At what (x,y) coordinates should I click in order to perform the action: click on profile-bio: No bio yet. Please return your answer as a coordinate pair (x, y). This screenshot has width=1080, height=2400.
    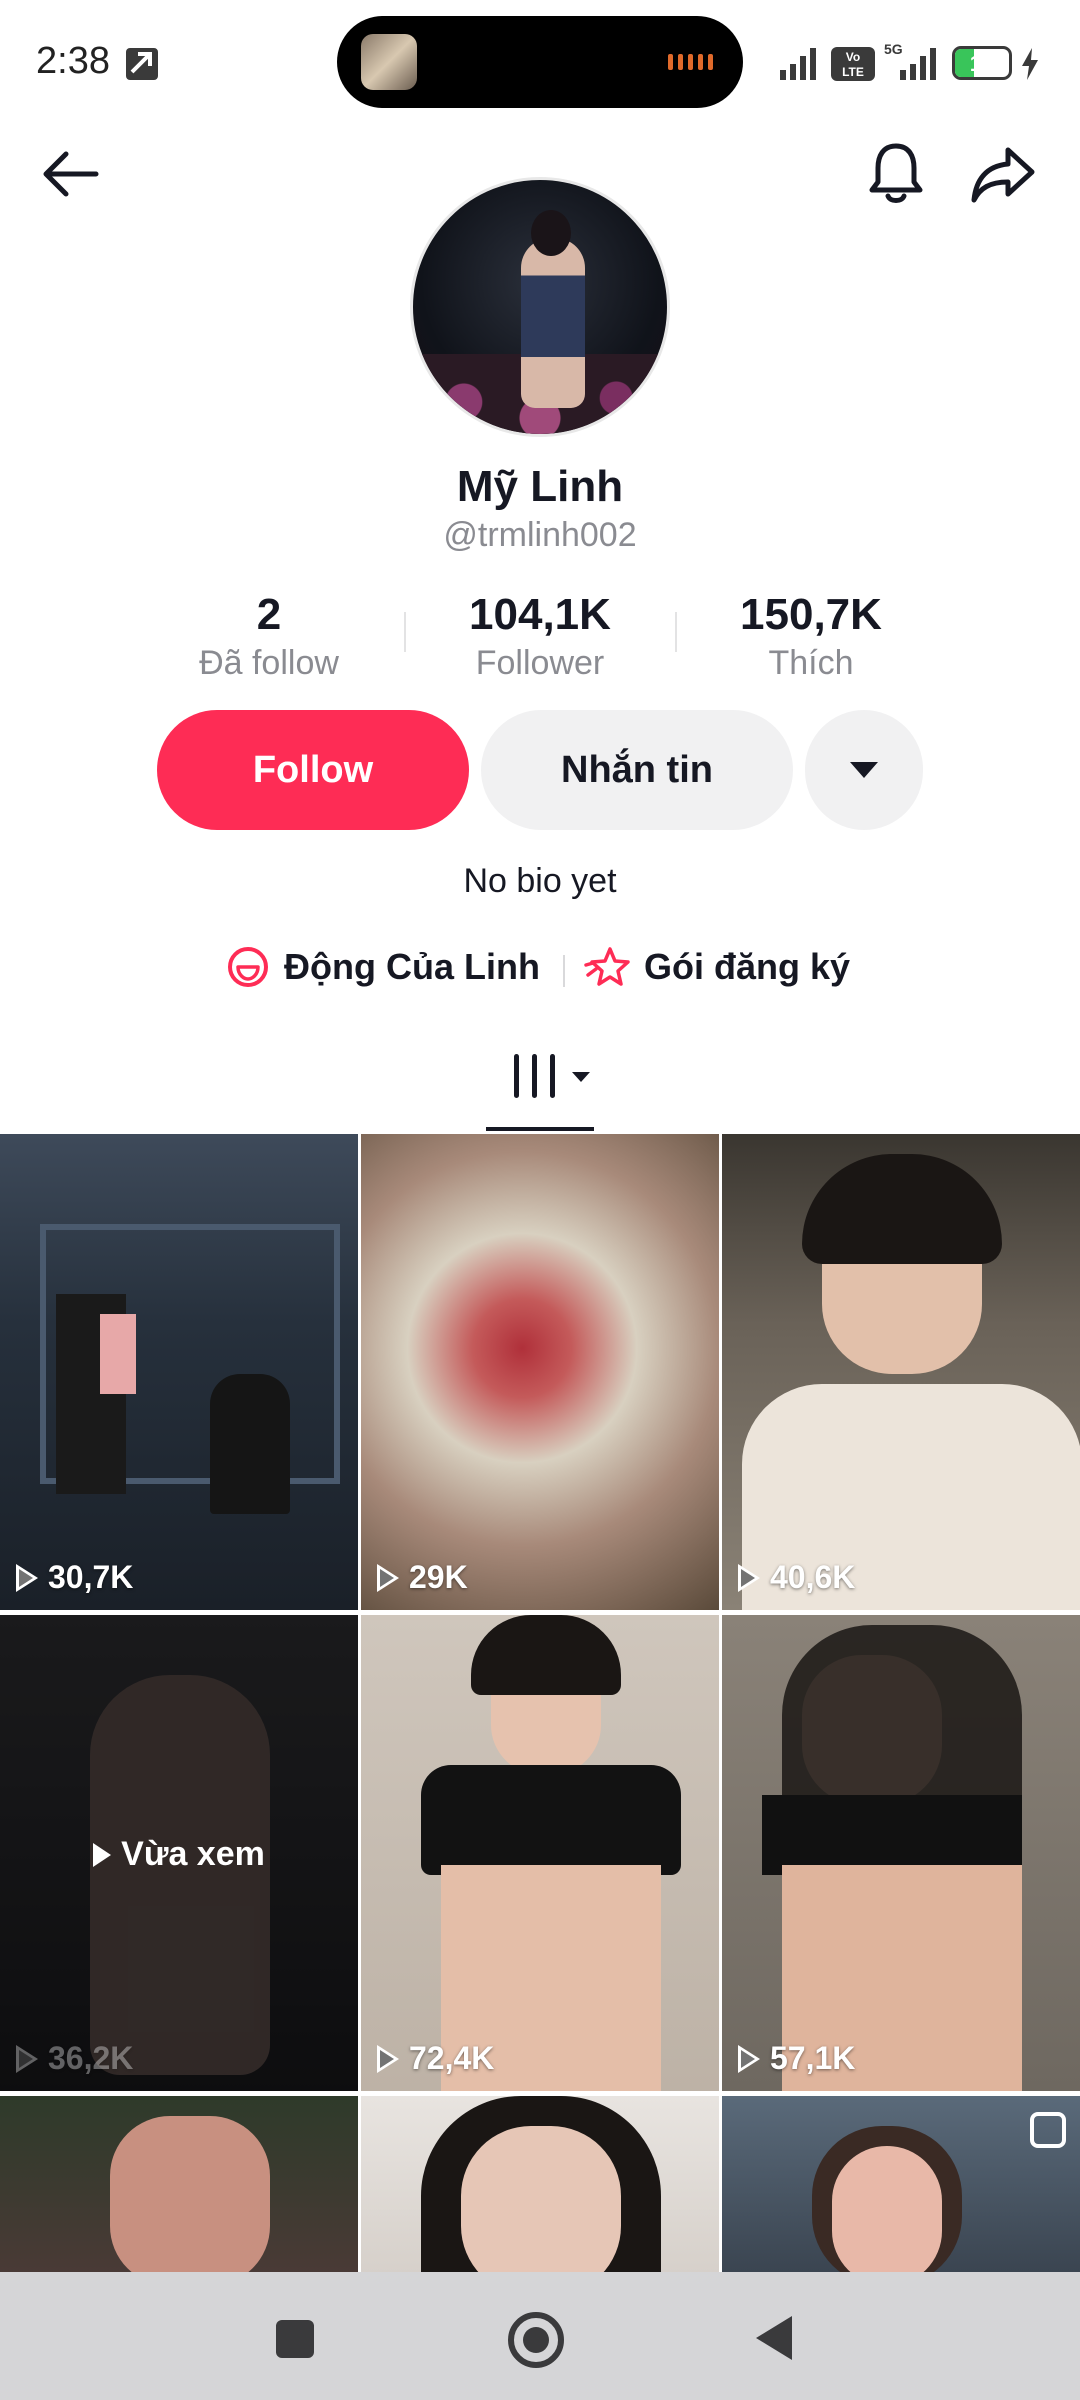
    Looking at the image, I should click on (540, 881).